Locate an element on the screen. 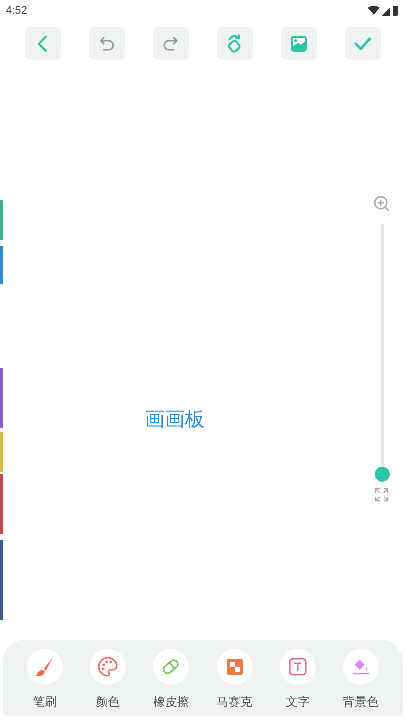 Image resolution: width=406 pixels, height=720 pixels. confirm-button is located at coordinates (363, 43).